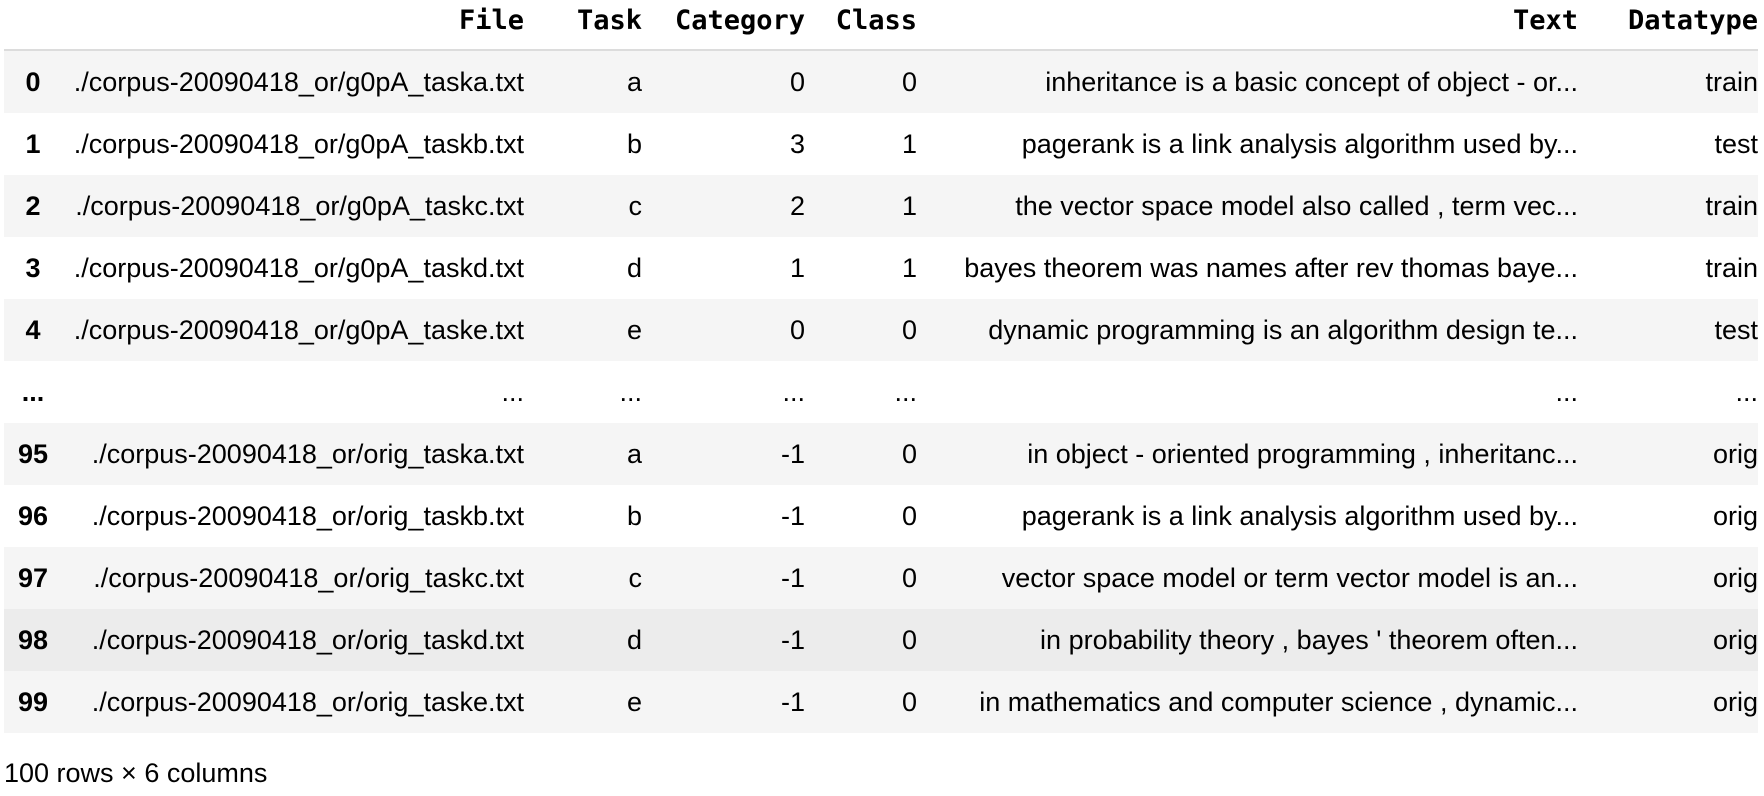 Image resolution: width=1764 pixels, height=796 pixels. I want to click on cell-category: 2, so click(797, 205).